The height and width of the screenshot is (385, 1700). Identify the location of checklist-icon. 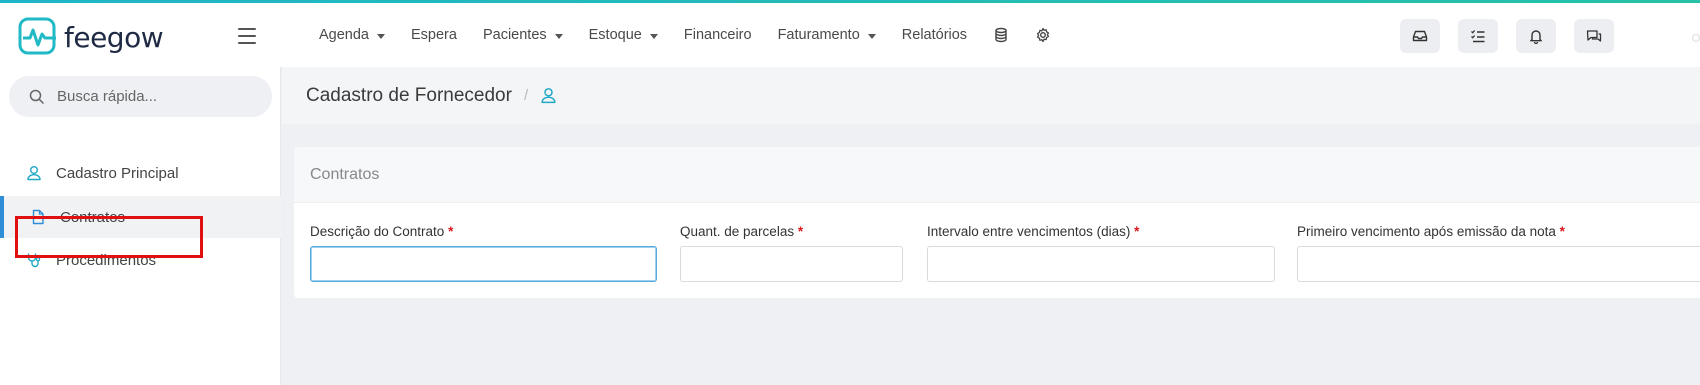
(1478, 36).